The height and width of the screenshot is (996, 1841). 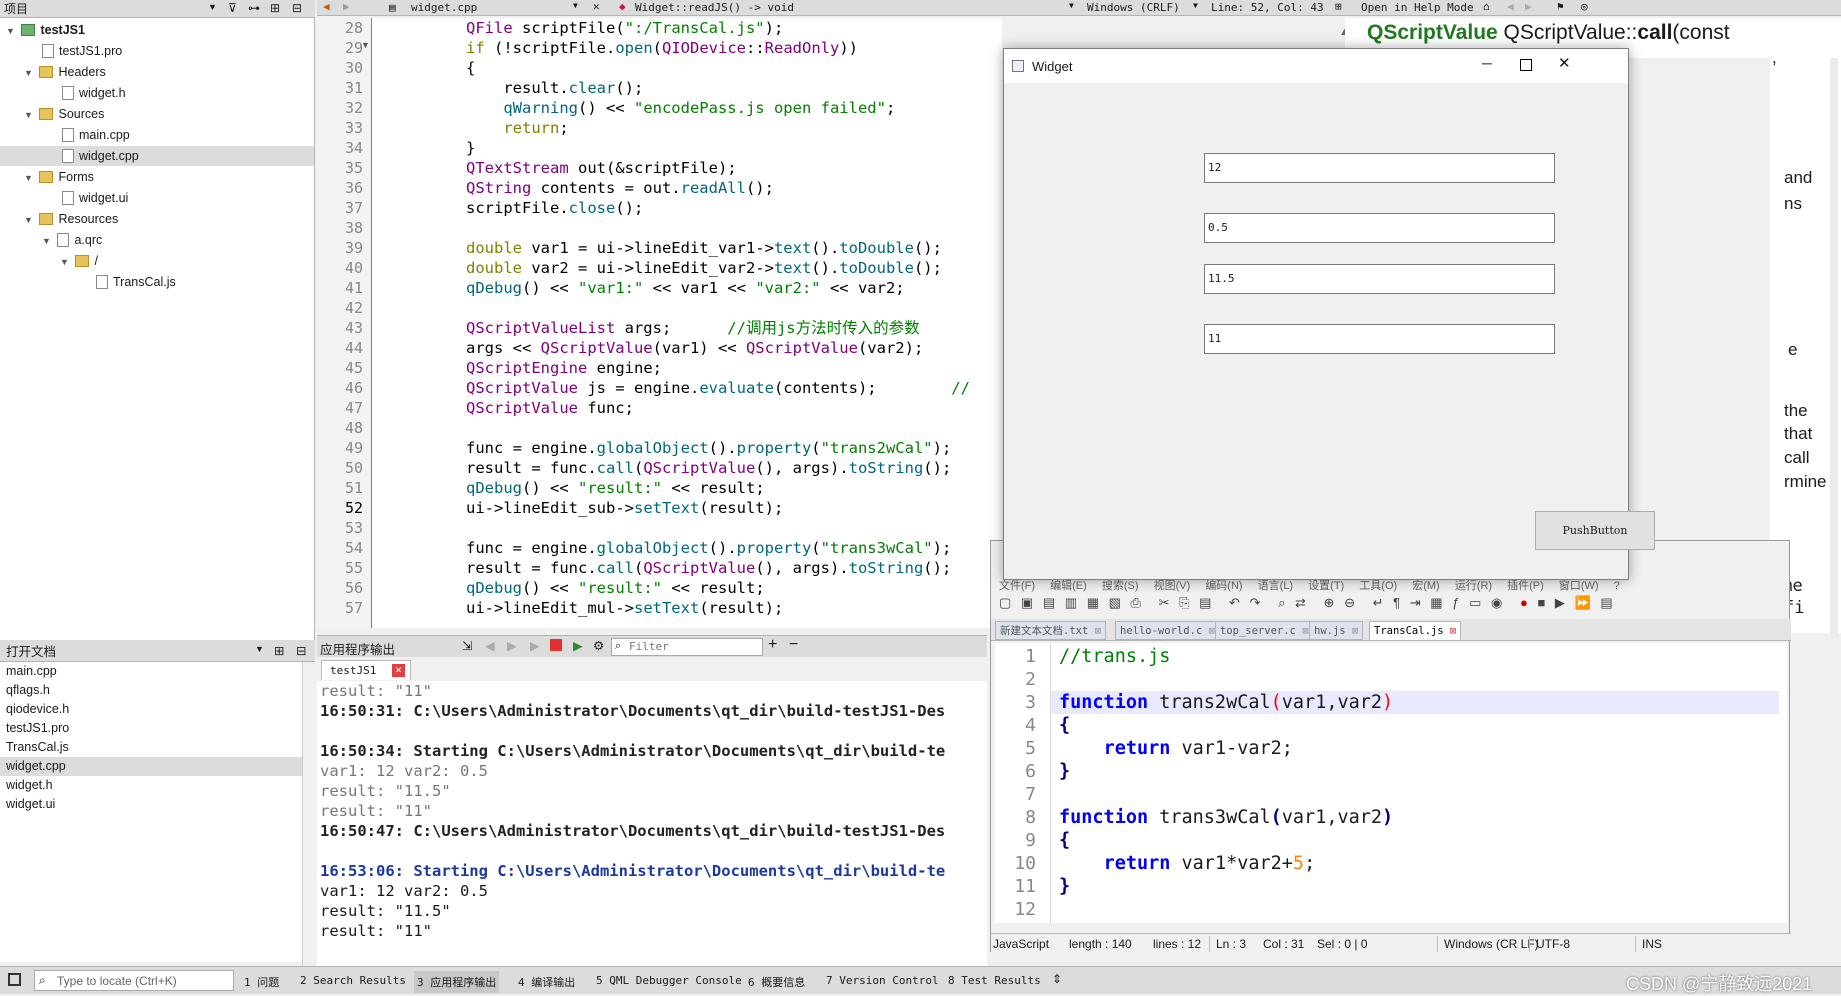 I want to click on tree-item-transcal-js: TransCal.js, so click(x=157, y=282).